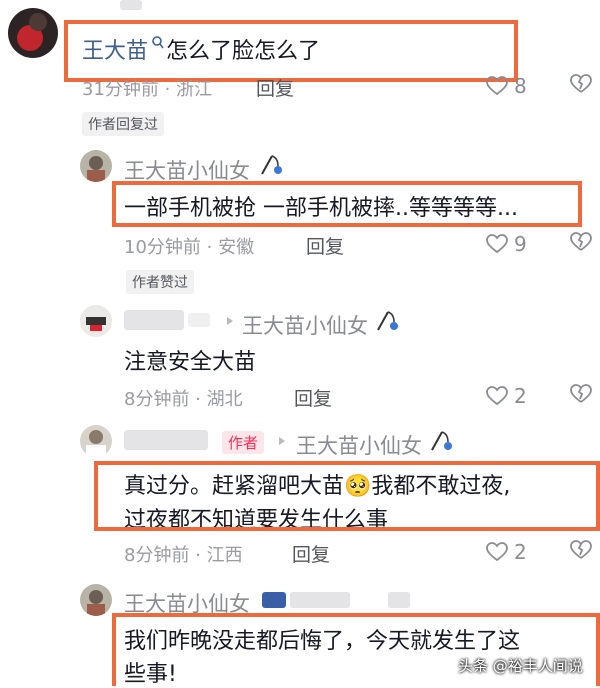 The image size is (600, 688). What do you see at coordinates (147, 89) in the screenshot?
I see `comment-time-location: 31分钟前 · 浙江` at bounding box center [147, 89].